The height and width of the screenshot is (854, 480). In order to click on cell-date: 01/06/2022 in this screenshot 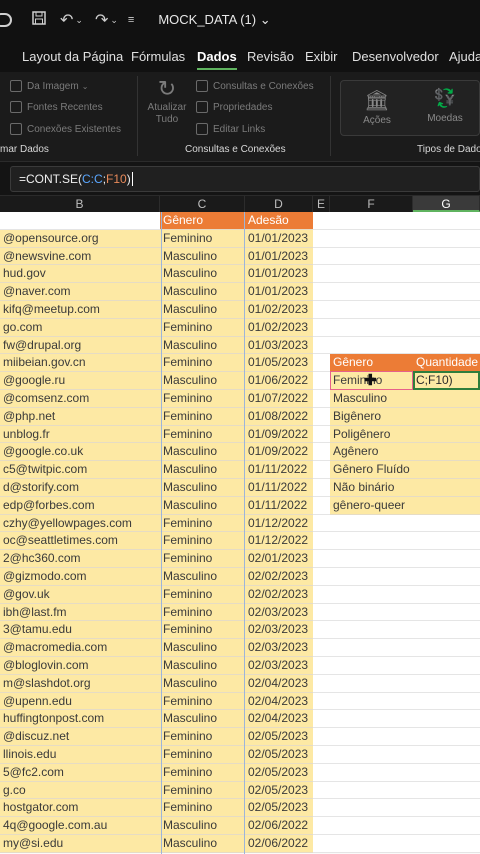, I will do `click(279, 381)`.